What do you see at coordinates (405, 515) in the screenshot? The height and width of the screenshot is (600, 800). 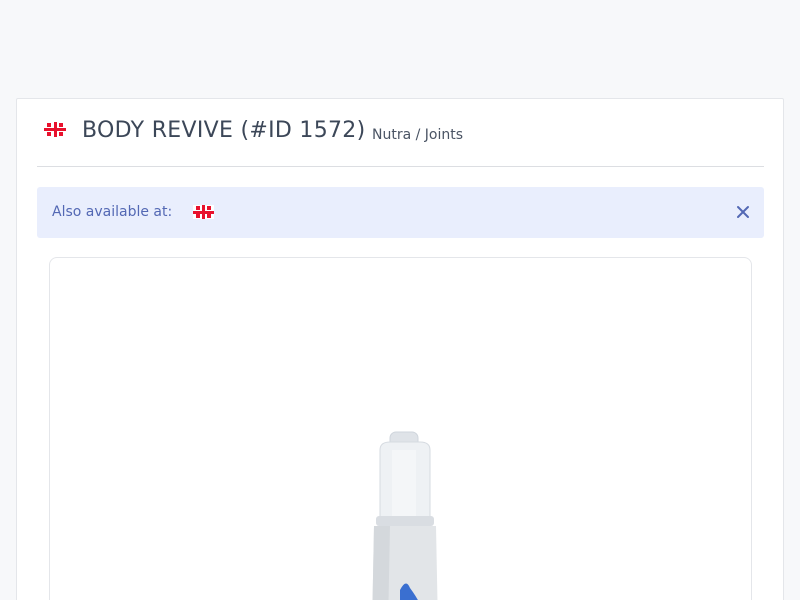 I see `product-bottle-image` at bounding box center [405, 515].